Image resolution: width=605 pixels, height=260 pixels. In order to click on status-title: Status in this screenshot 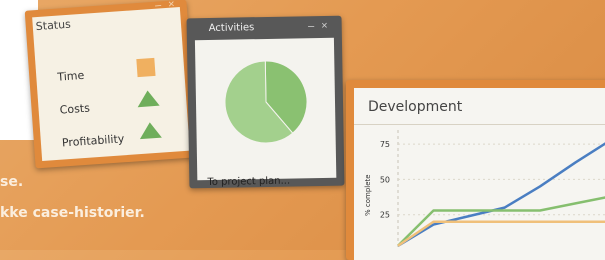, I will do `click(53, 25)`.